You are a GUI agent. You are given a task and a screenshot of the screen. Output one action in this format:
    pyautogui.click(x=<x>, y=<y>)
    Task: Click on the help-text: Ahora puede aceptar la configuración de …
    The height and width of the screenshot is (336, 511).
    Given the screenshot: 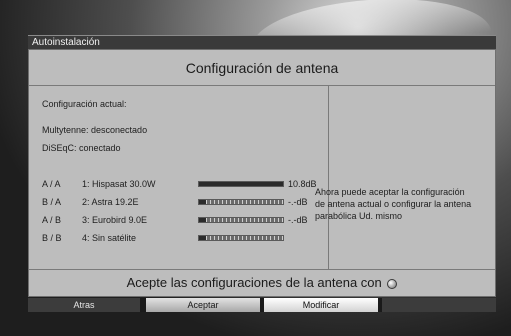 What is the action you would take?
    pyautogui.click(x=393, y=204)
    